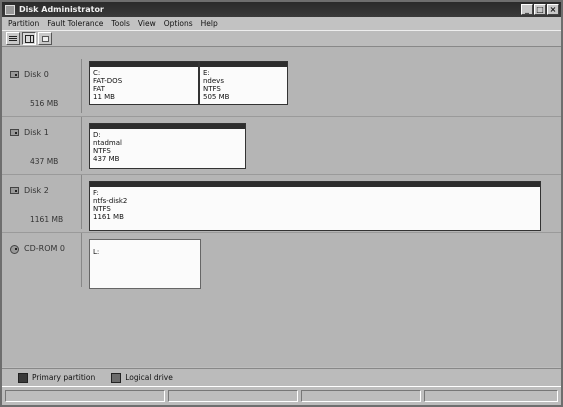 Image resolution: width=563 pixels, height=407 pixels. I want to click on status-bar, so click(281, 395).